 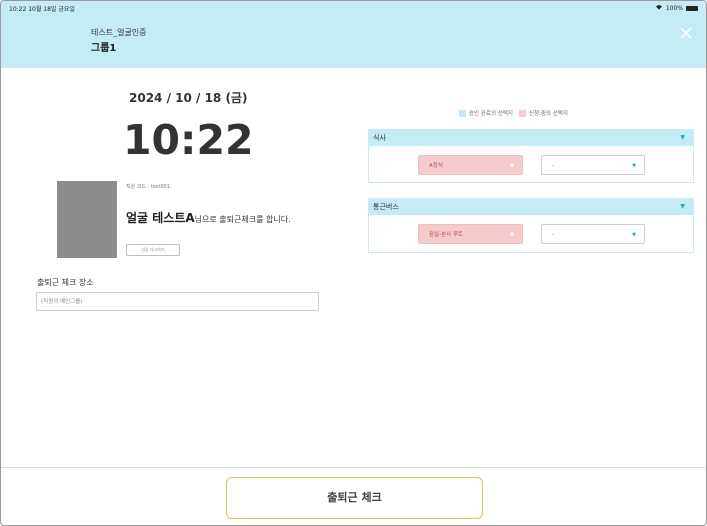 What do you see at coordinates (104, 48) in the screenshot?
I see `header-title: 그룹1` at bounding box center [104, 48].